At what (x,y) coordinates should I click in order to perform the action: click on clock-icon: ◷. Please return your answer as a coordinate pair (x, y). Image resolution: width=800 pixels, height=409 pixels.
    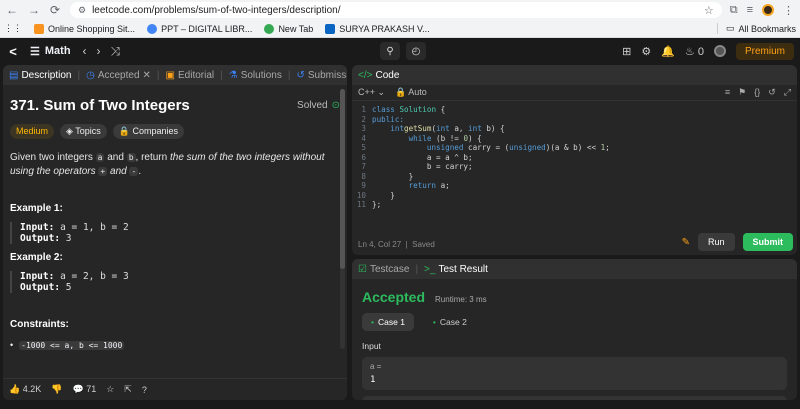
    Looking at the image, I should click on (90, 75).